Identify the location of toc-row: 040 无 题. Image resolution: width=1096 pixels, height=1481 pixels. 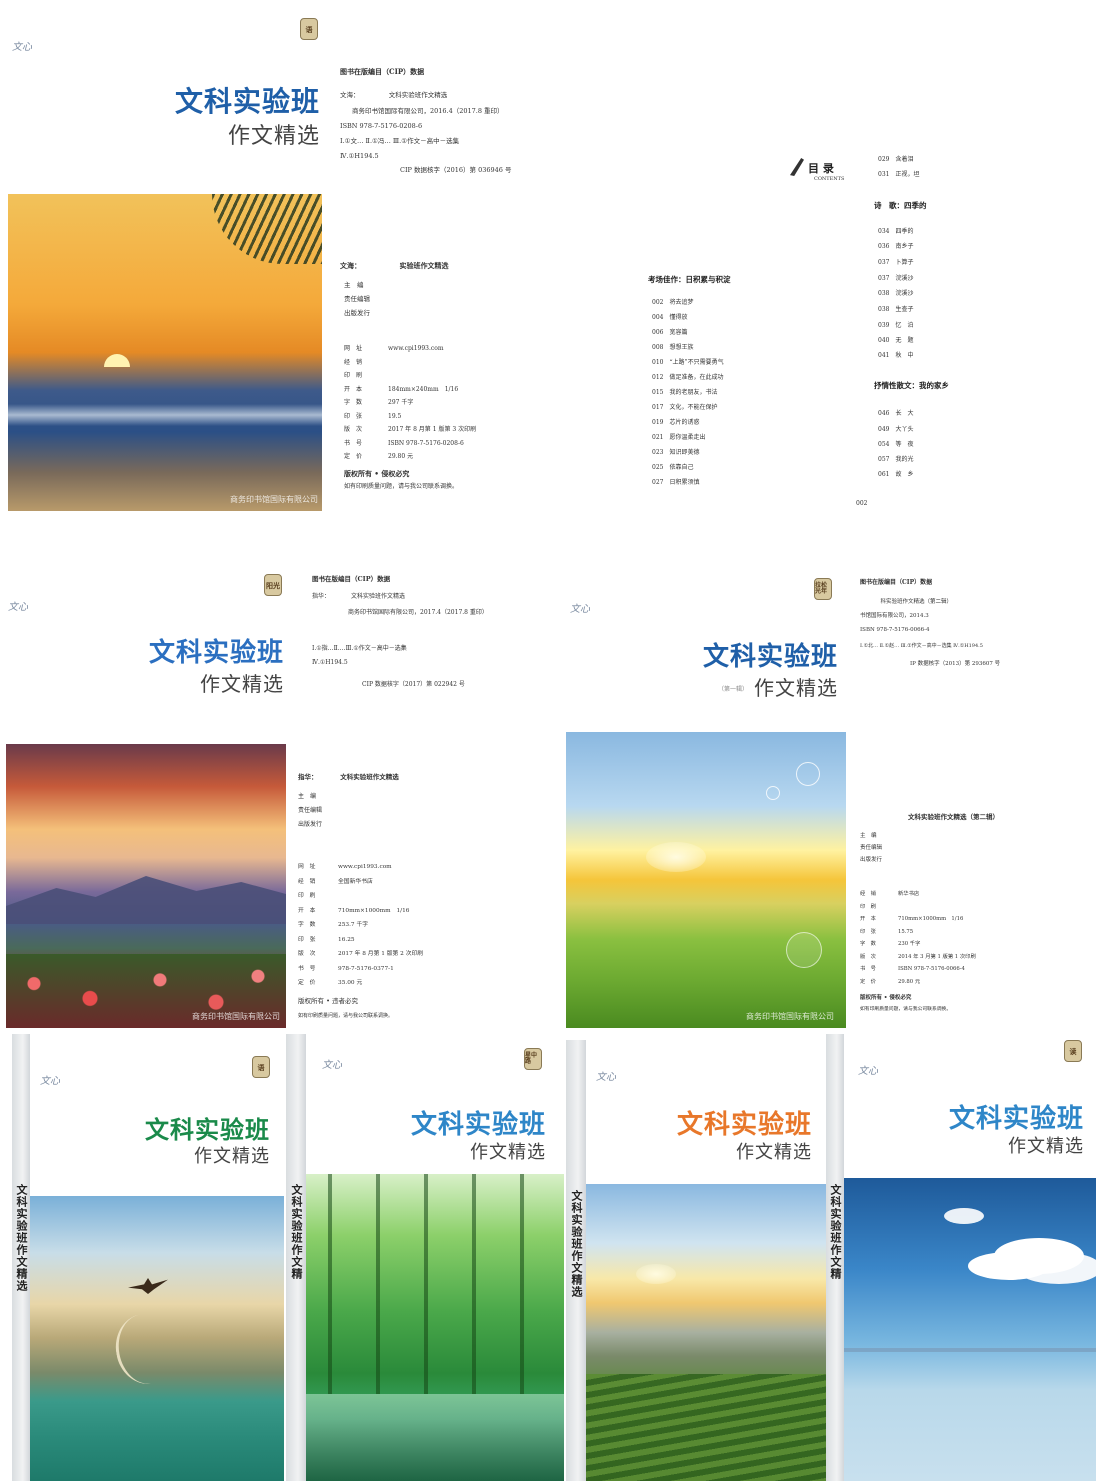
(895, 339).